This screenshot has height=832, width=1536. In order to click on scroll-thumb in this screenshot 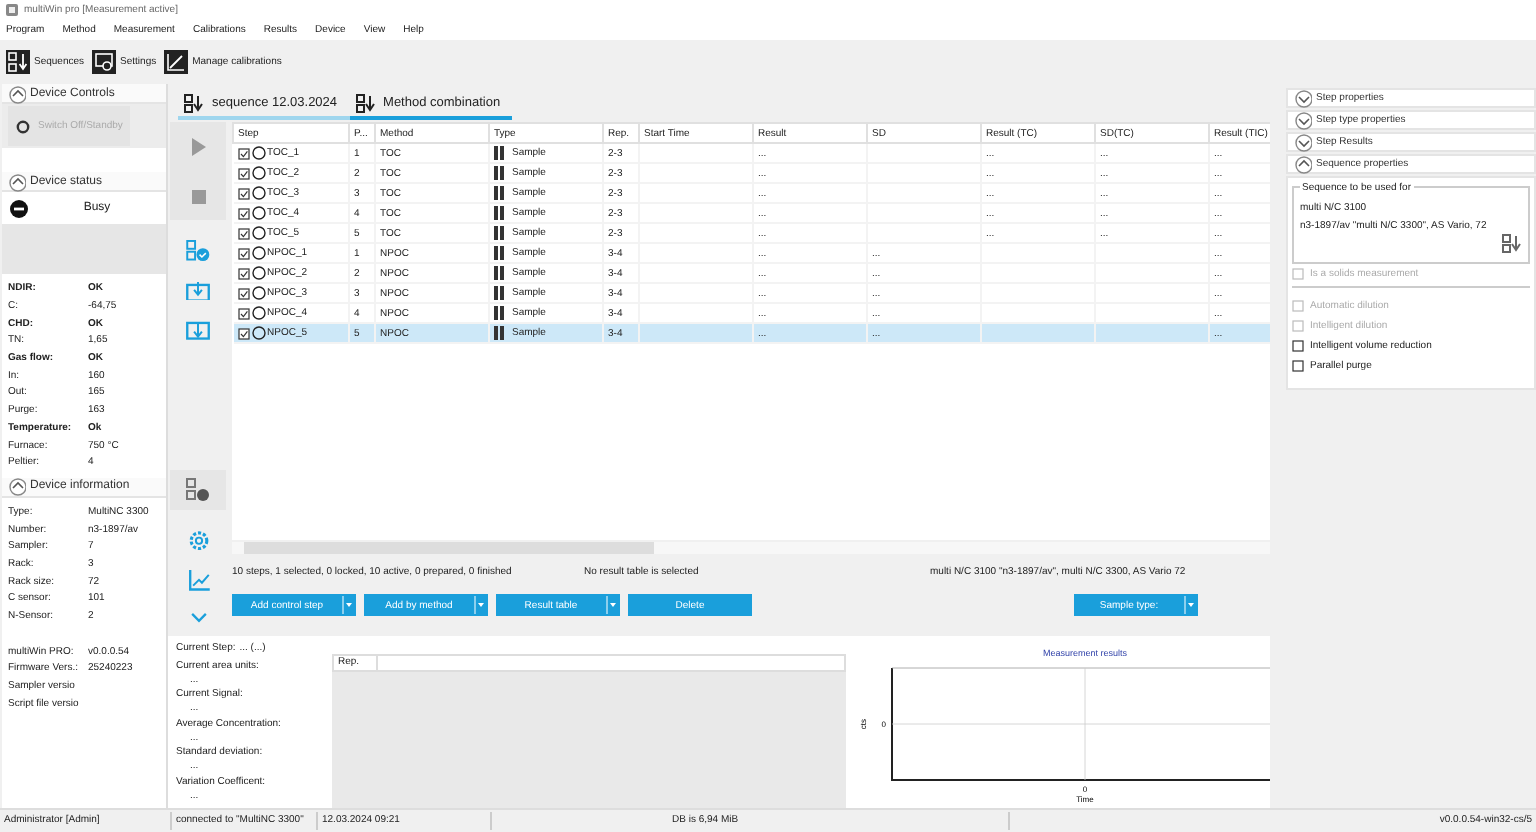, I will do `click(449, 548)`.